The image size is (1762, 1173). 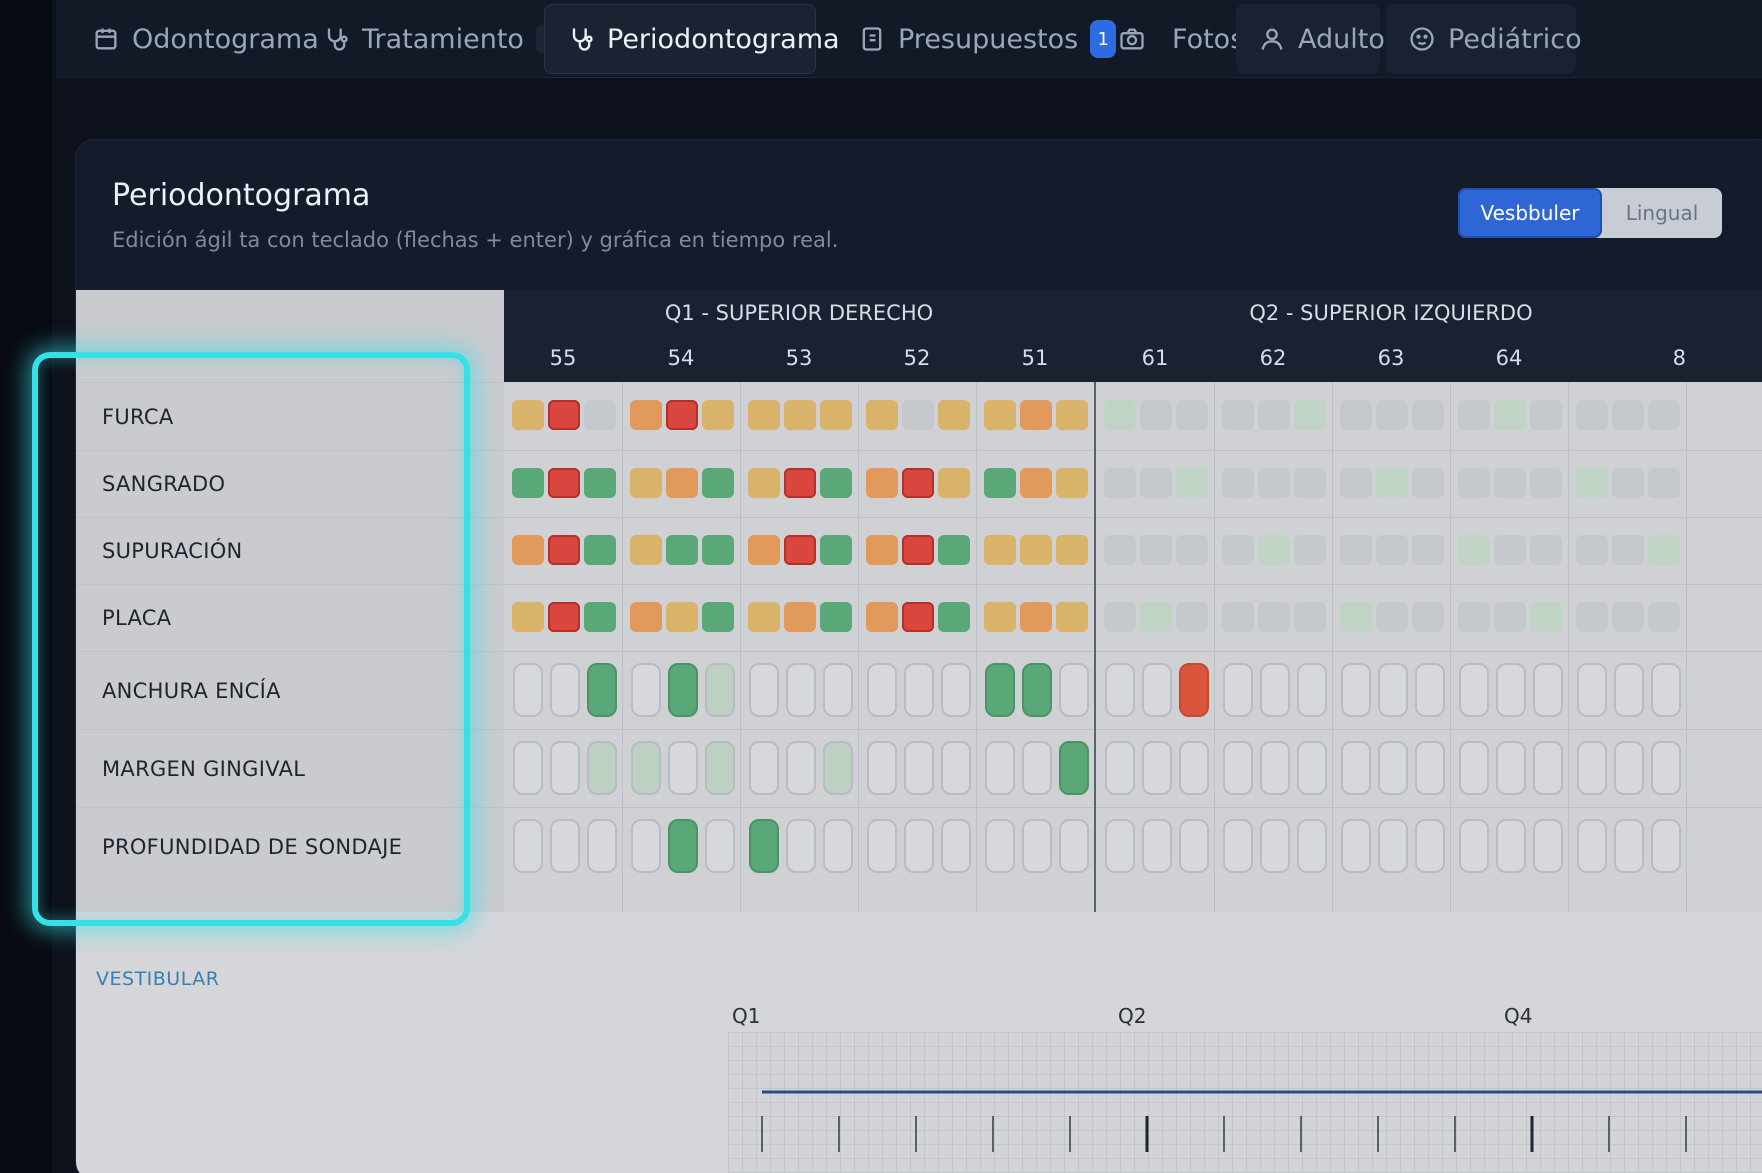 What do you see at coordinates (692, 39) in the screenshot?
I see `tab-periodontograma: Periodontograma` at bounding box center [692, 39].